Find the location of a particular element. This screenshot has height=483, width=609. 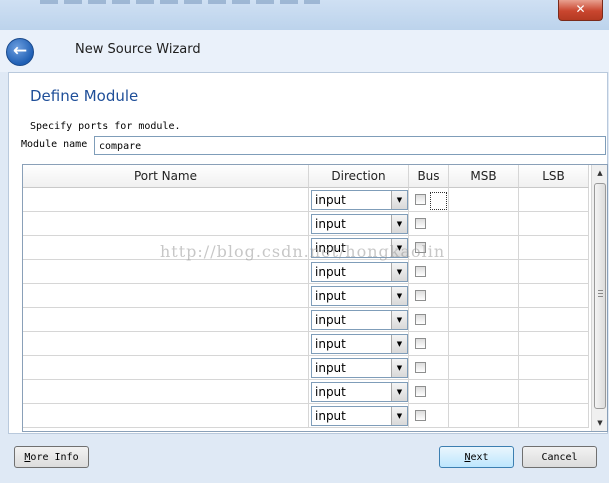

scroll-down-arrow-icon: ▼ is located at coordinates (599, 423).